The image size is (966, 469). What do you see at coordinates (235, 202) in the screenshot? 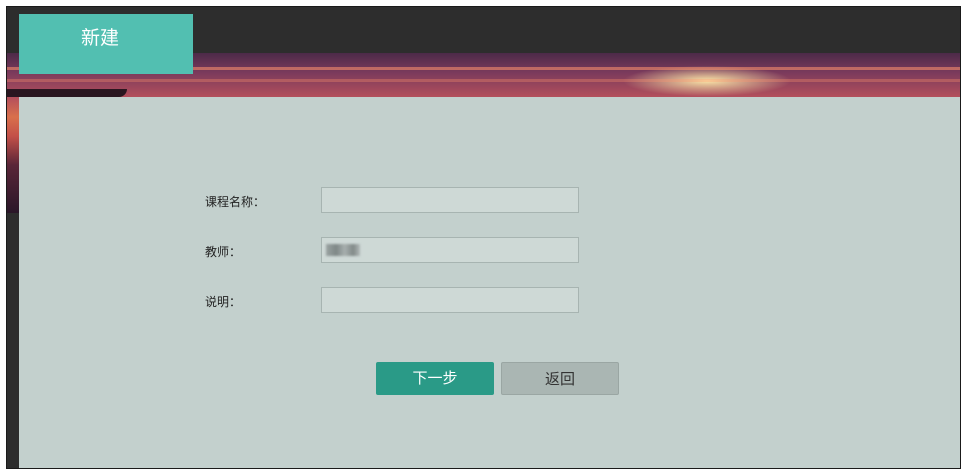
I see `course-name-label: 课程名称：` at bounding box center [235, 202].